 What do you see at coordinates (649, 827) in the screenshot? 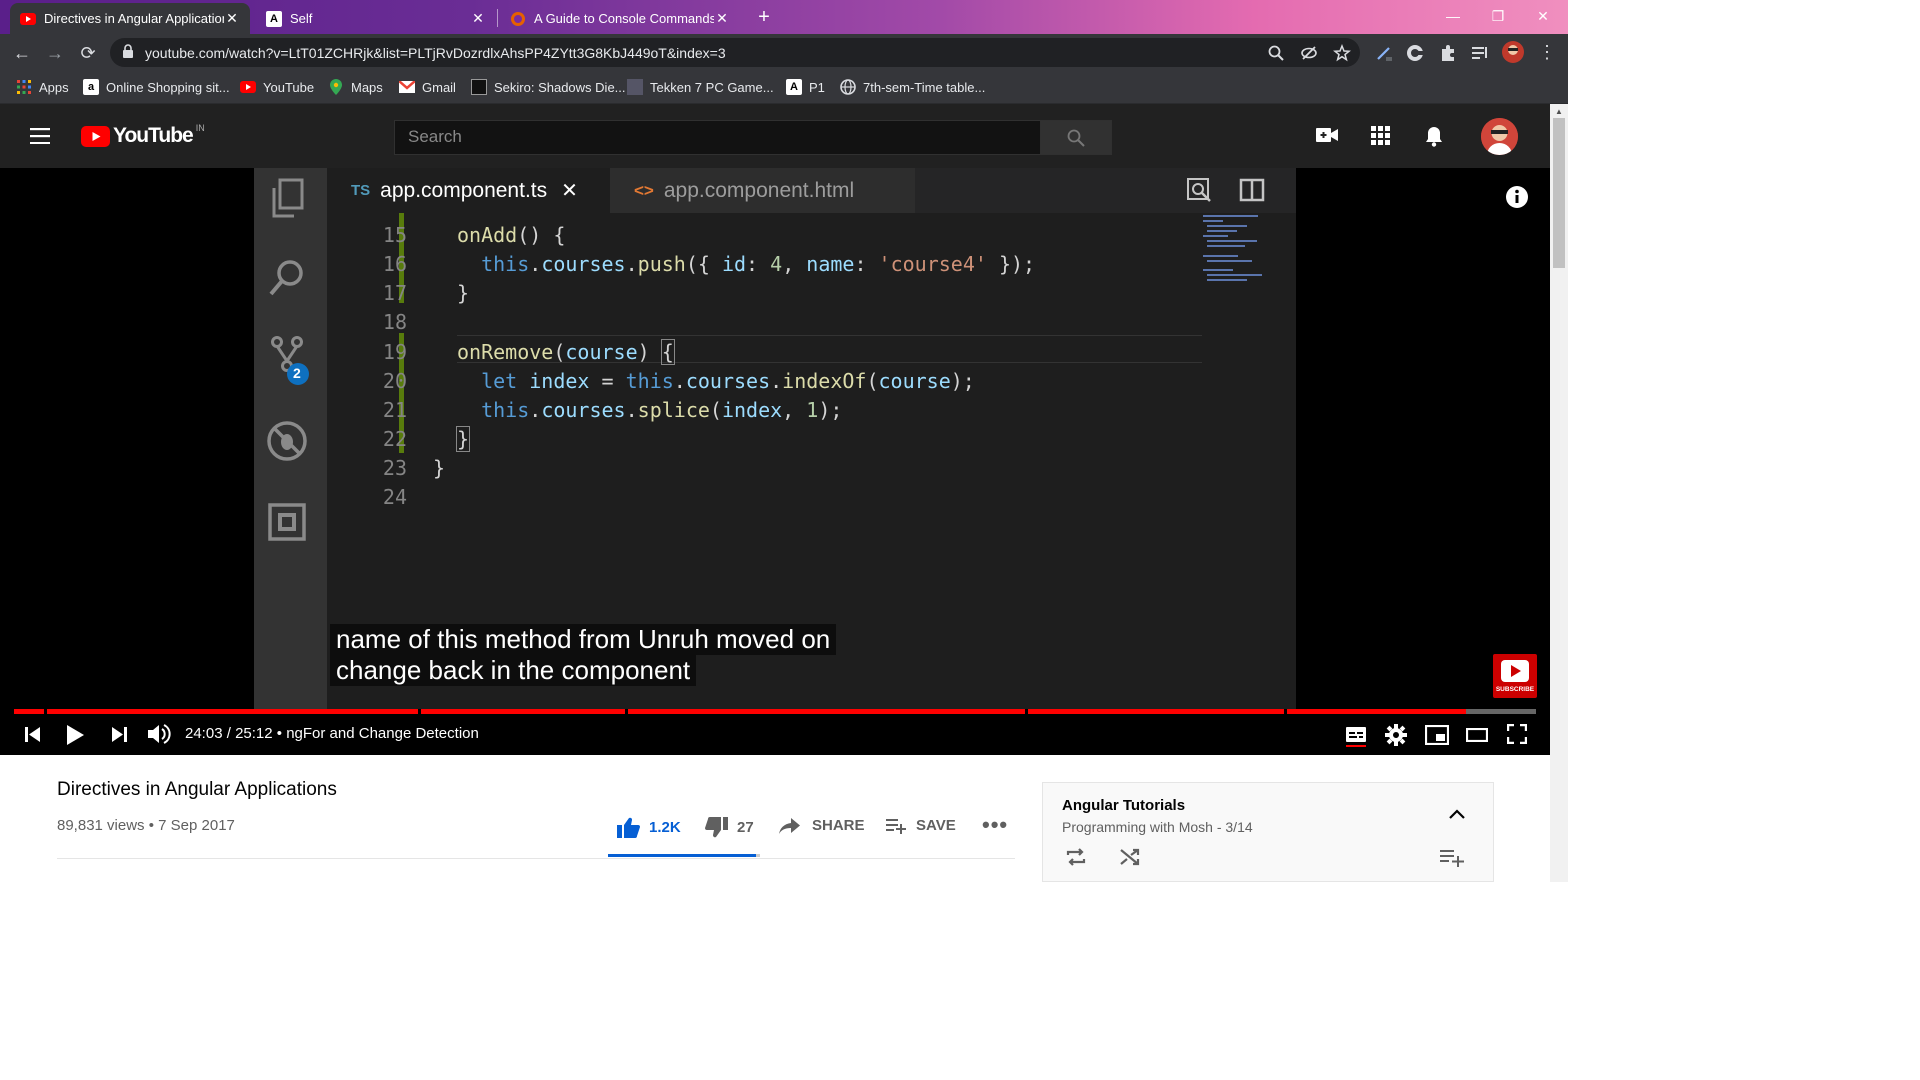
I see `like-button: 1.2K` at bounding box center [649, 827].